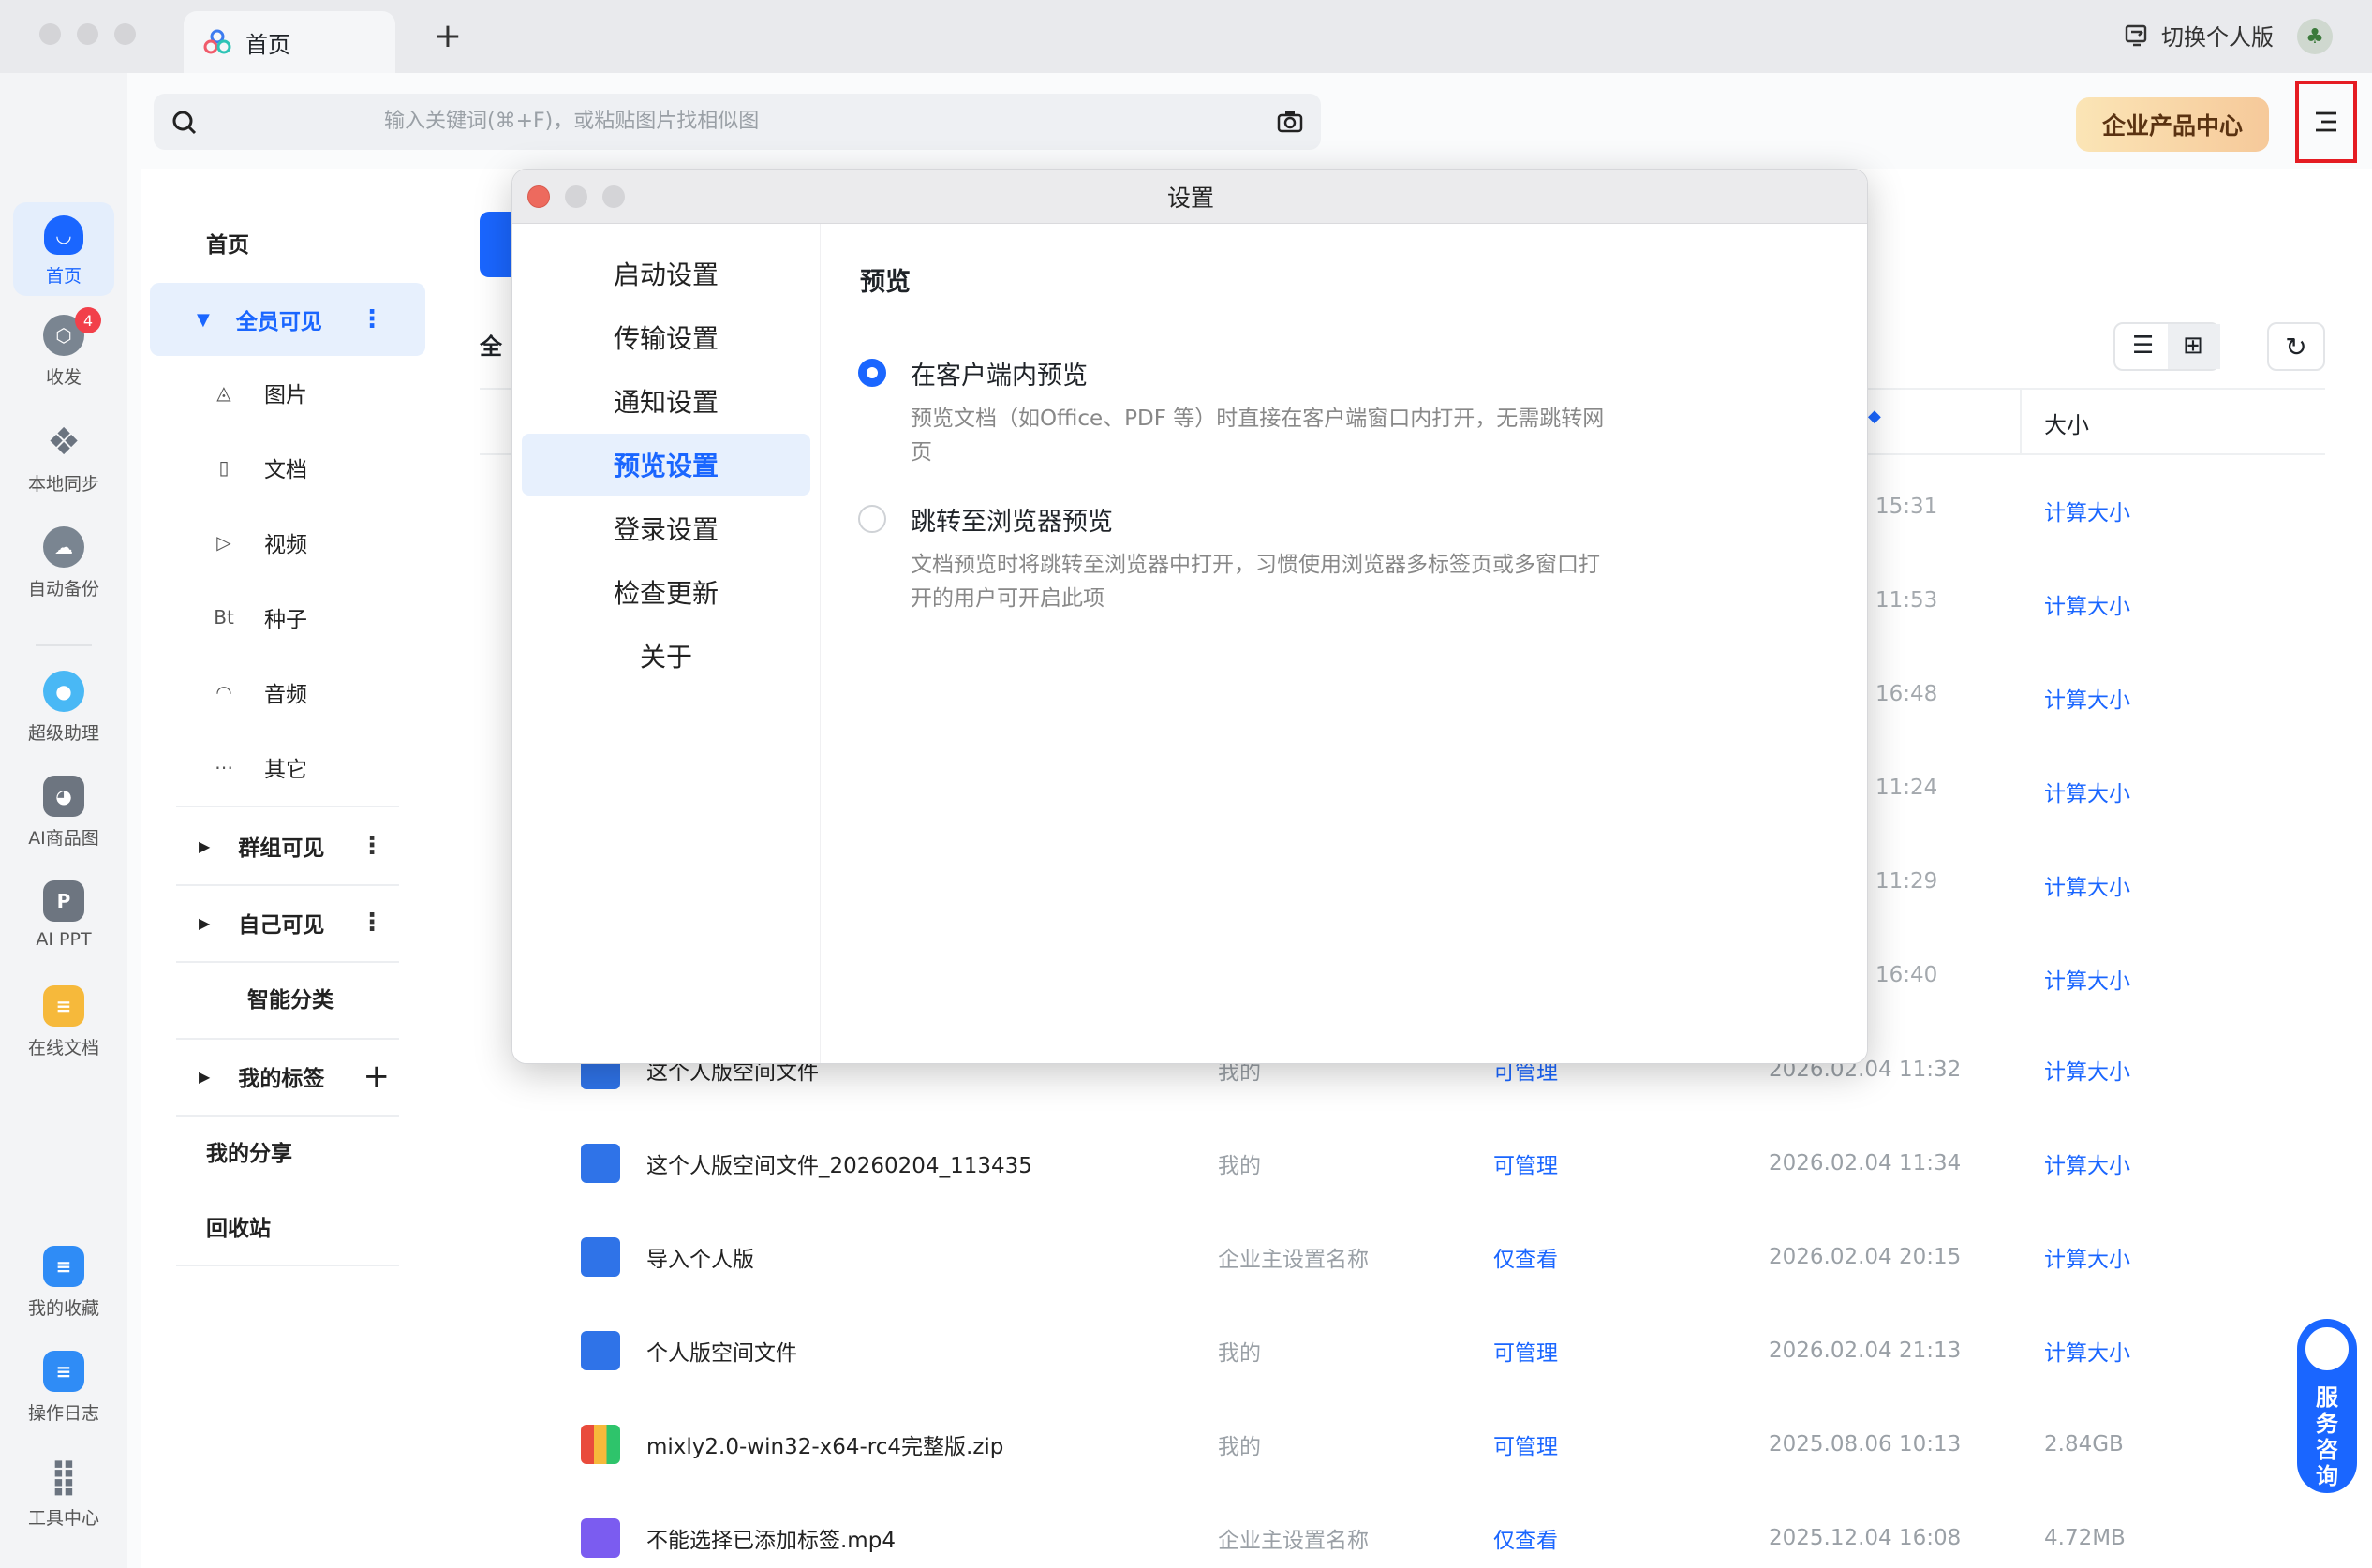 This screenshot has width=2372, height=1568. What do you see at coordinates (223, 392) in the screenshot?
I see `picture-icon: ◬` at bounding box center [223, 392].